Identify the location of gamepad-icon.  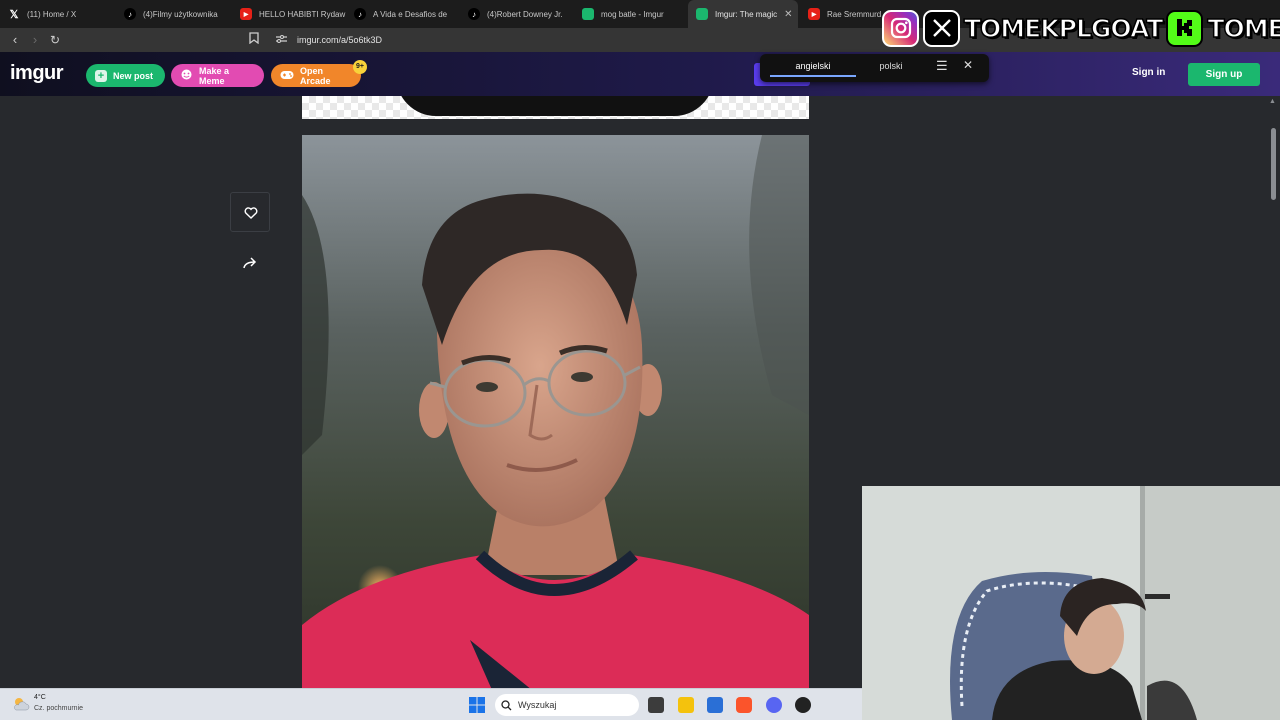
(287, 76).